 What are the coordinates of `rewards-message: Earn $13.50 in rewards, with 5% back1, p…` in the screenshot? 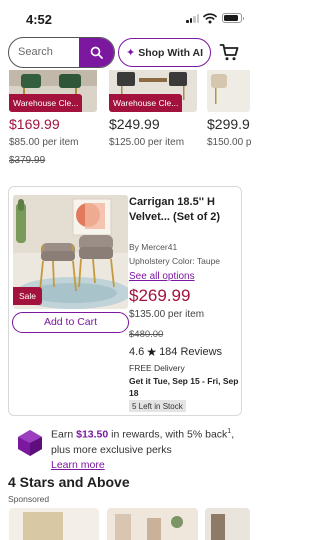 It's located at (147, 448).